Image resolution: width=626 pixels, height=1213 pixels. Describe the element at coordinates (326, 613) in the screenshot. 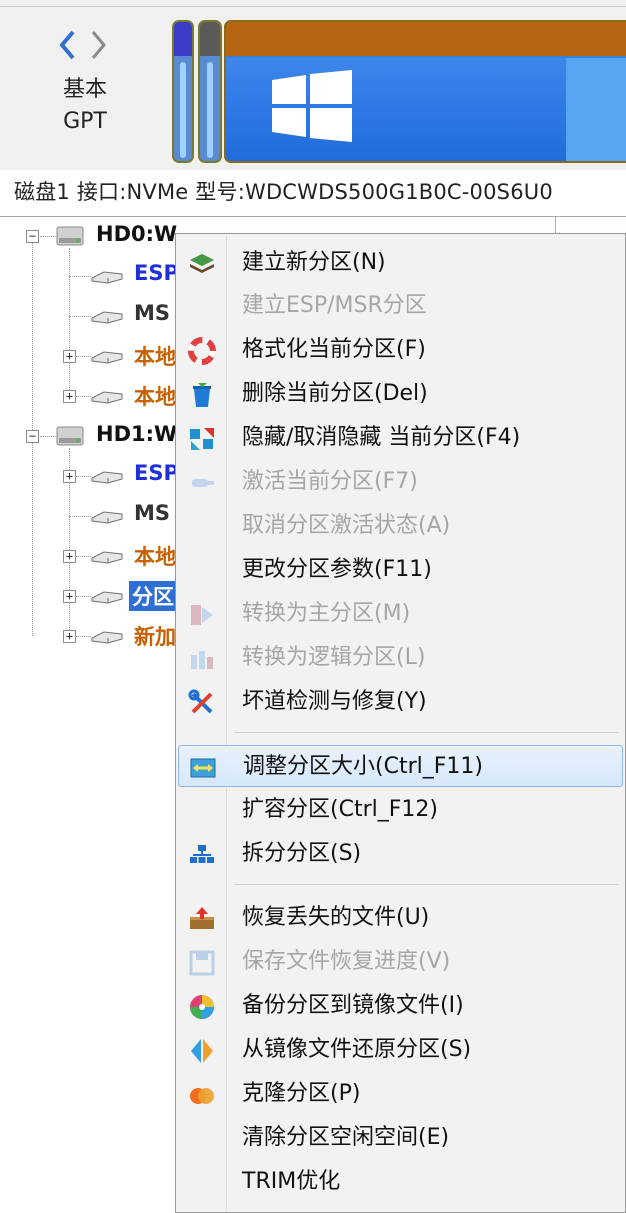

I see `menu-item-label: 转换为主分区(M)` at that location.